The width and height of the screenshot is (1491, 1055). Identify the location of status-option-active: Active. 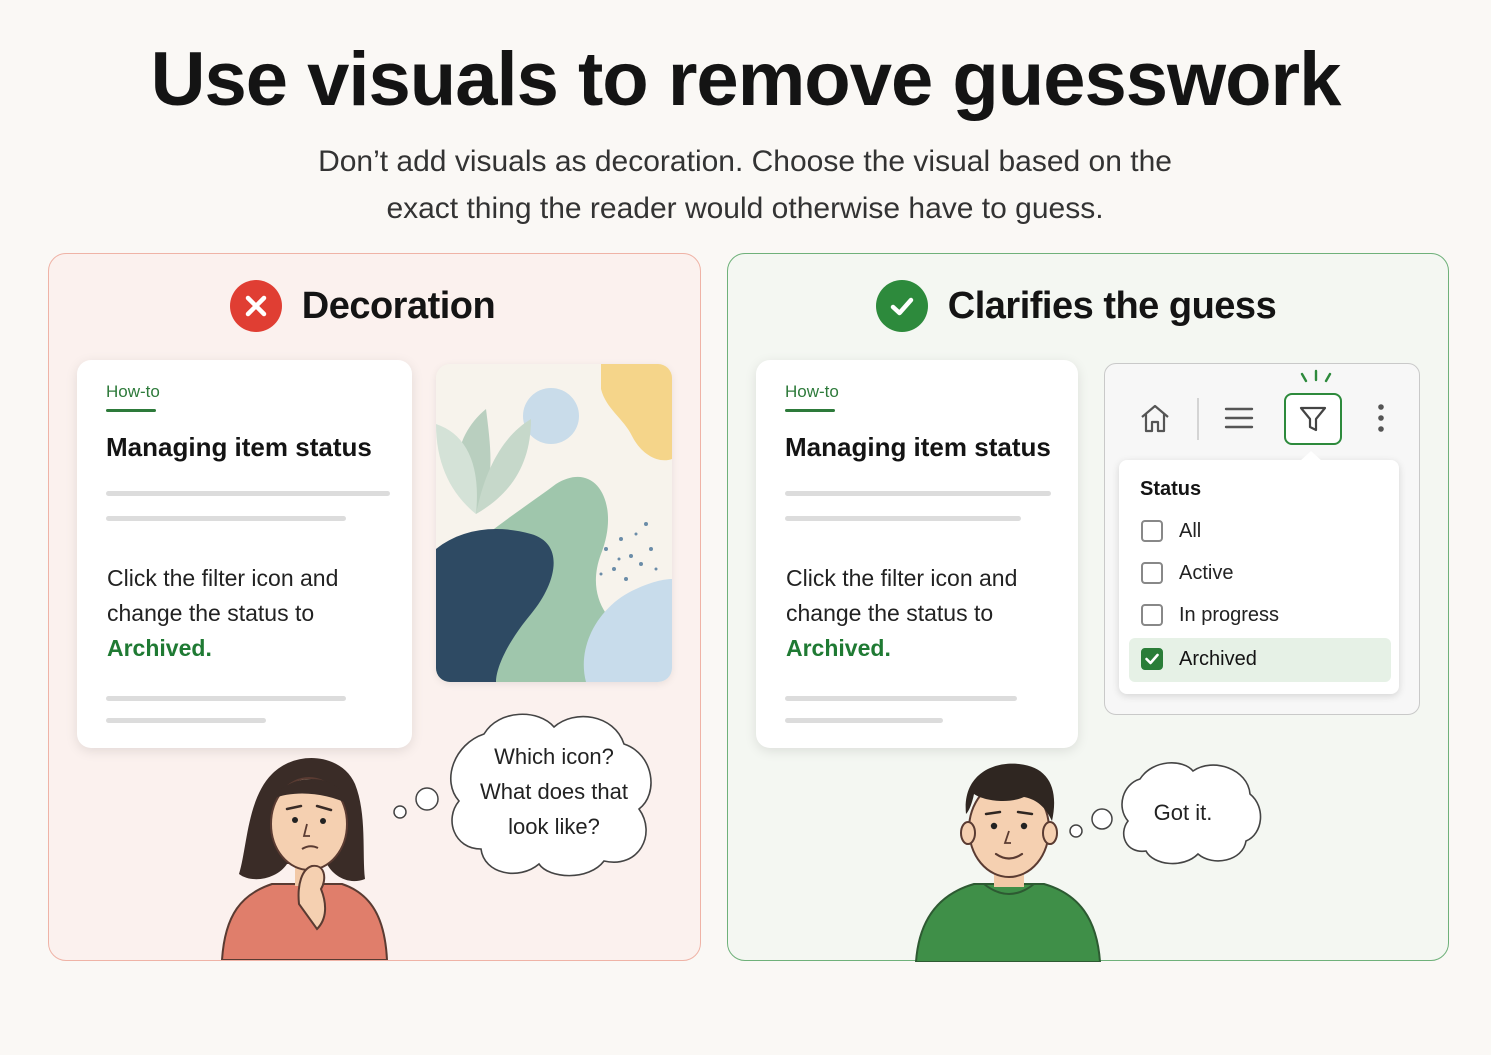
(1260, 574).